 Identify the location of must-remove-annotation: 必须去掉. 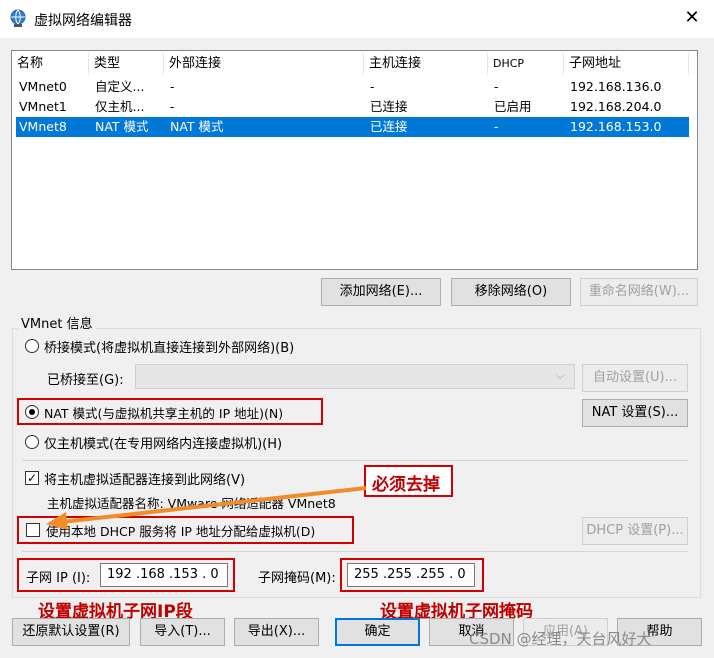
(406, 485).